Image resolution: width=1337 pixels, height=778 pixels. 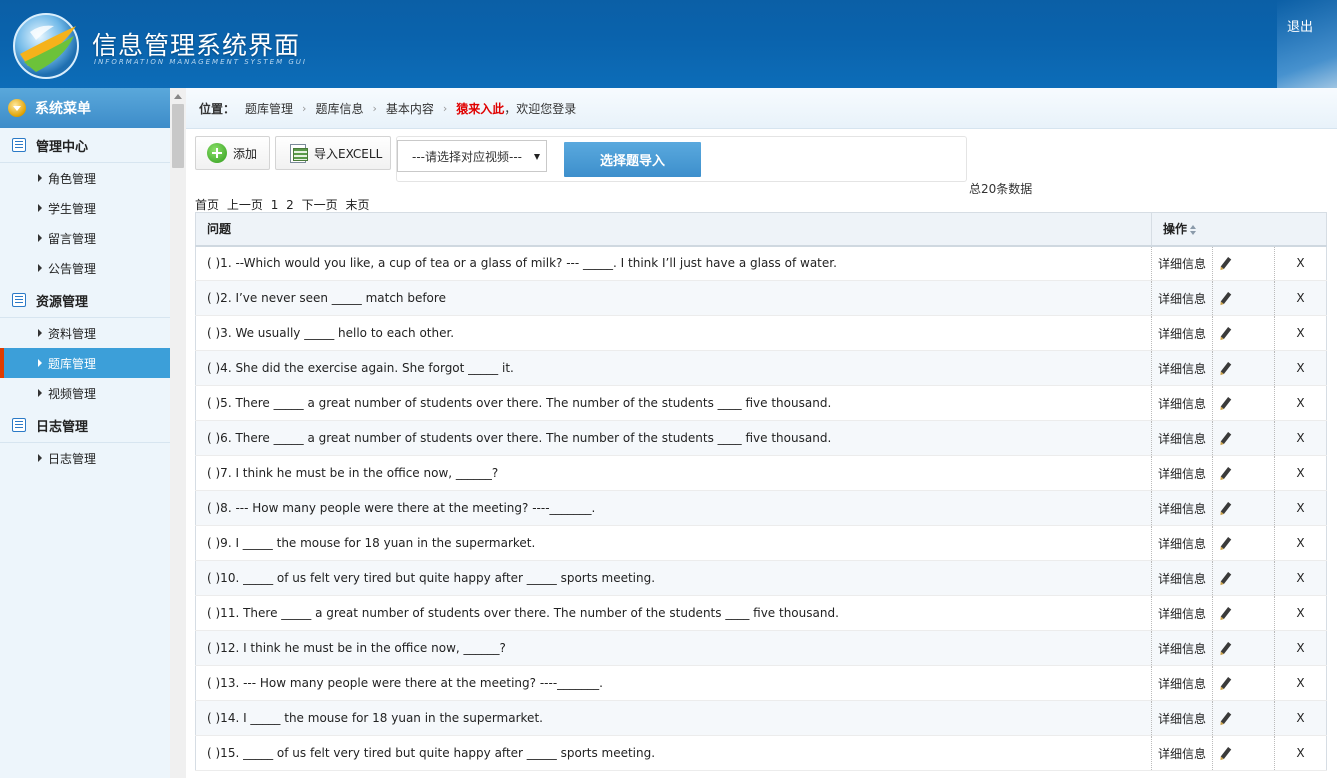 What do you see at coordinates (217, 153) in the screenshot?
I see `plus-circle-icon` at bounding box center [217, 153].